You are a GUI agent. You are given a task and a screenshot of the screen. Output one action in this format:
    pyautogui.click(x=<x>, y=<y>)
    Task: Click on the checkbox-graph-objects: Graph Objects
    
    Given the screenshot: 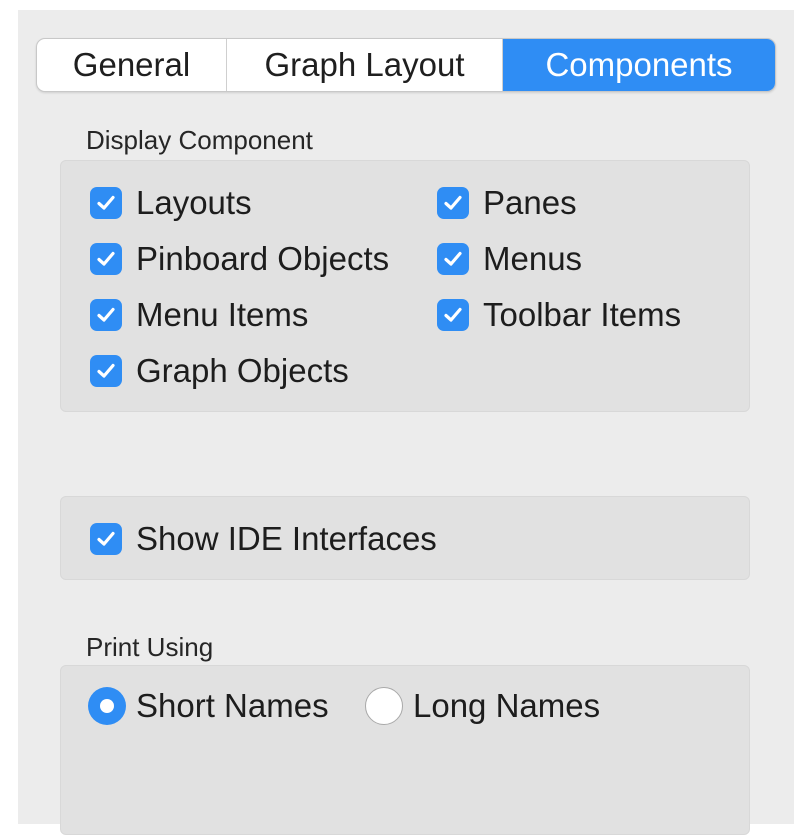 What is the action you would take?
    pyautogui.click(x=219, y=371)
    